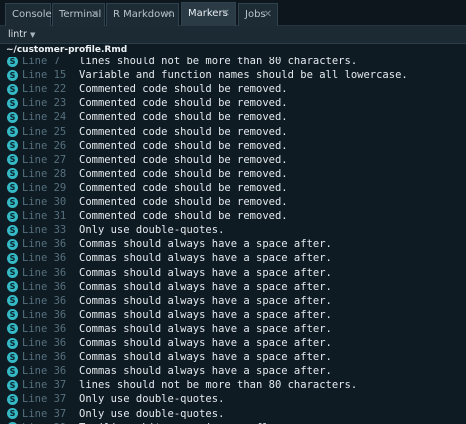 The width and height of the screenshot is (466, 424). Describe the element at coordinates (44, 145) in the screenshot. I see `marker-line-number: Line 26` at that location.